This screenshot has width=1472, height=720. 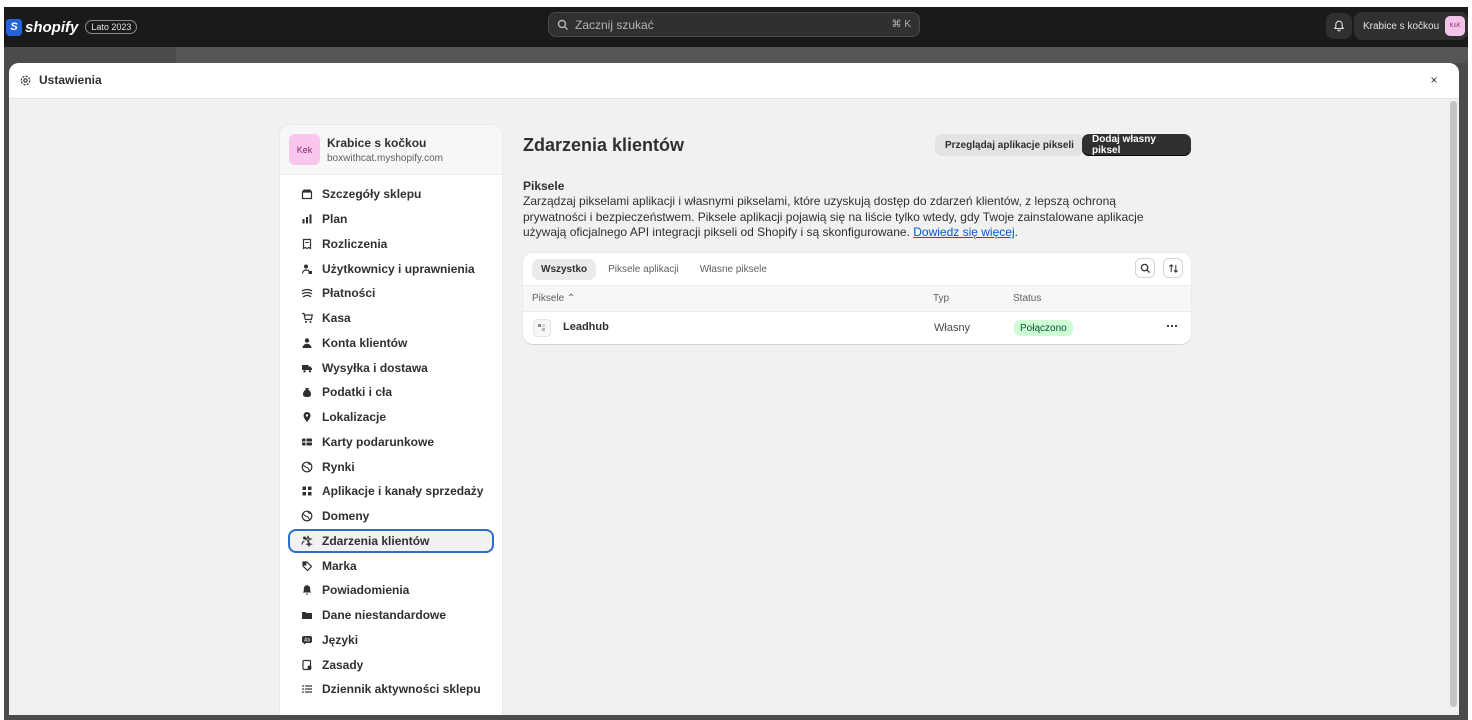 I want to click on payment-icon, so click(x=307, y=293).